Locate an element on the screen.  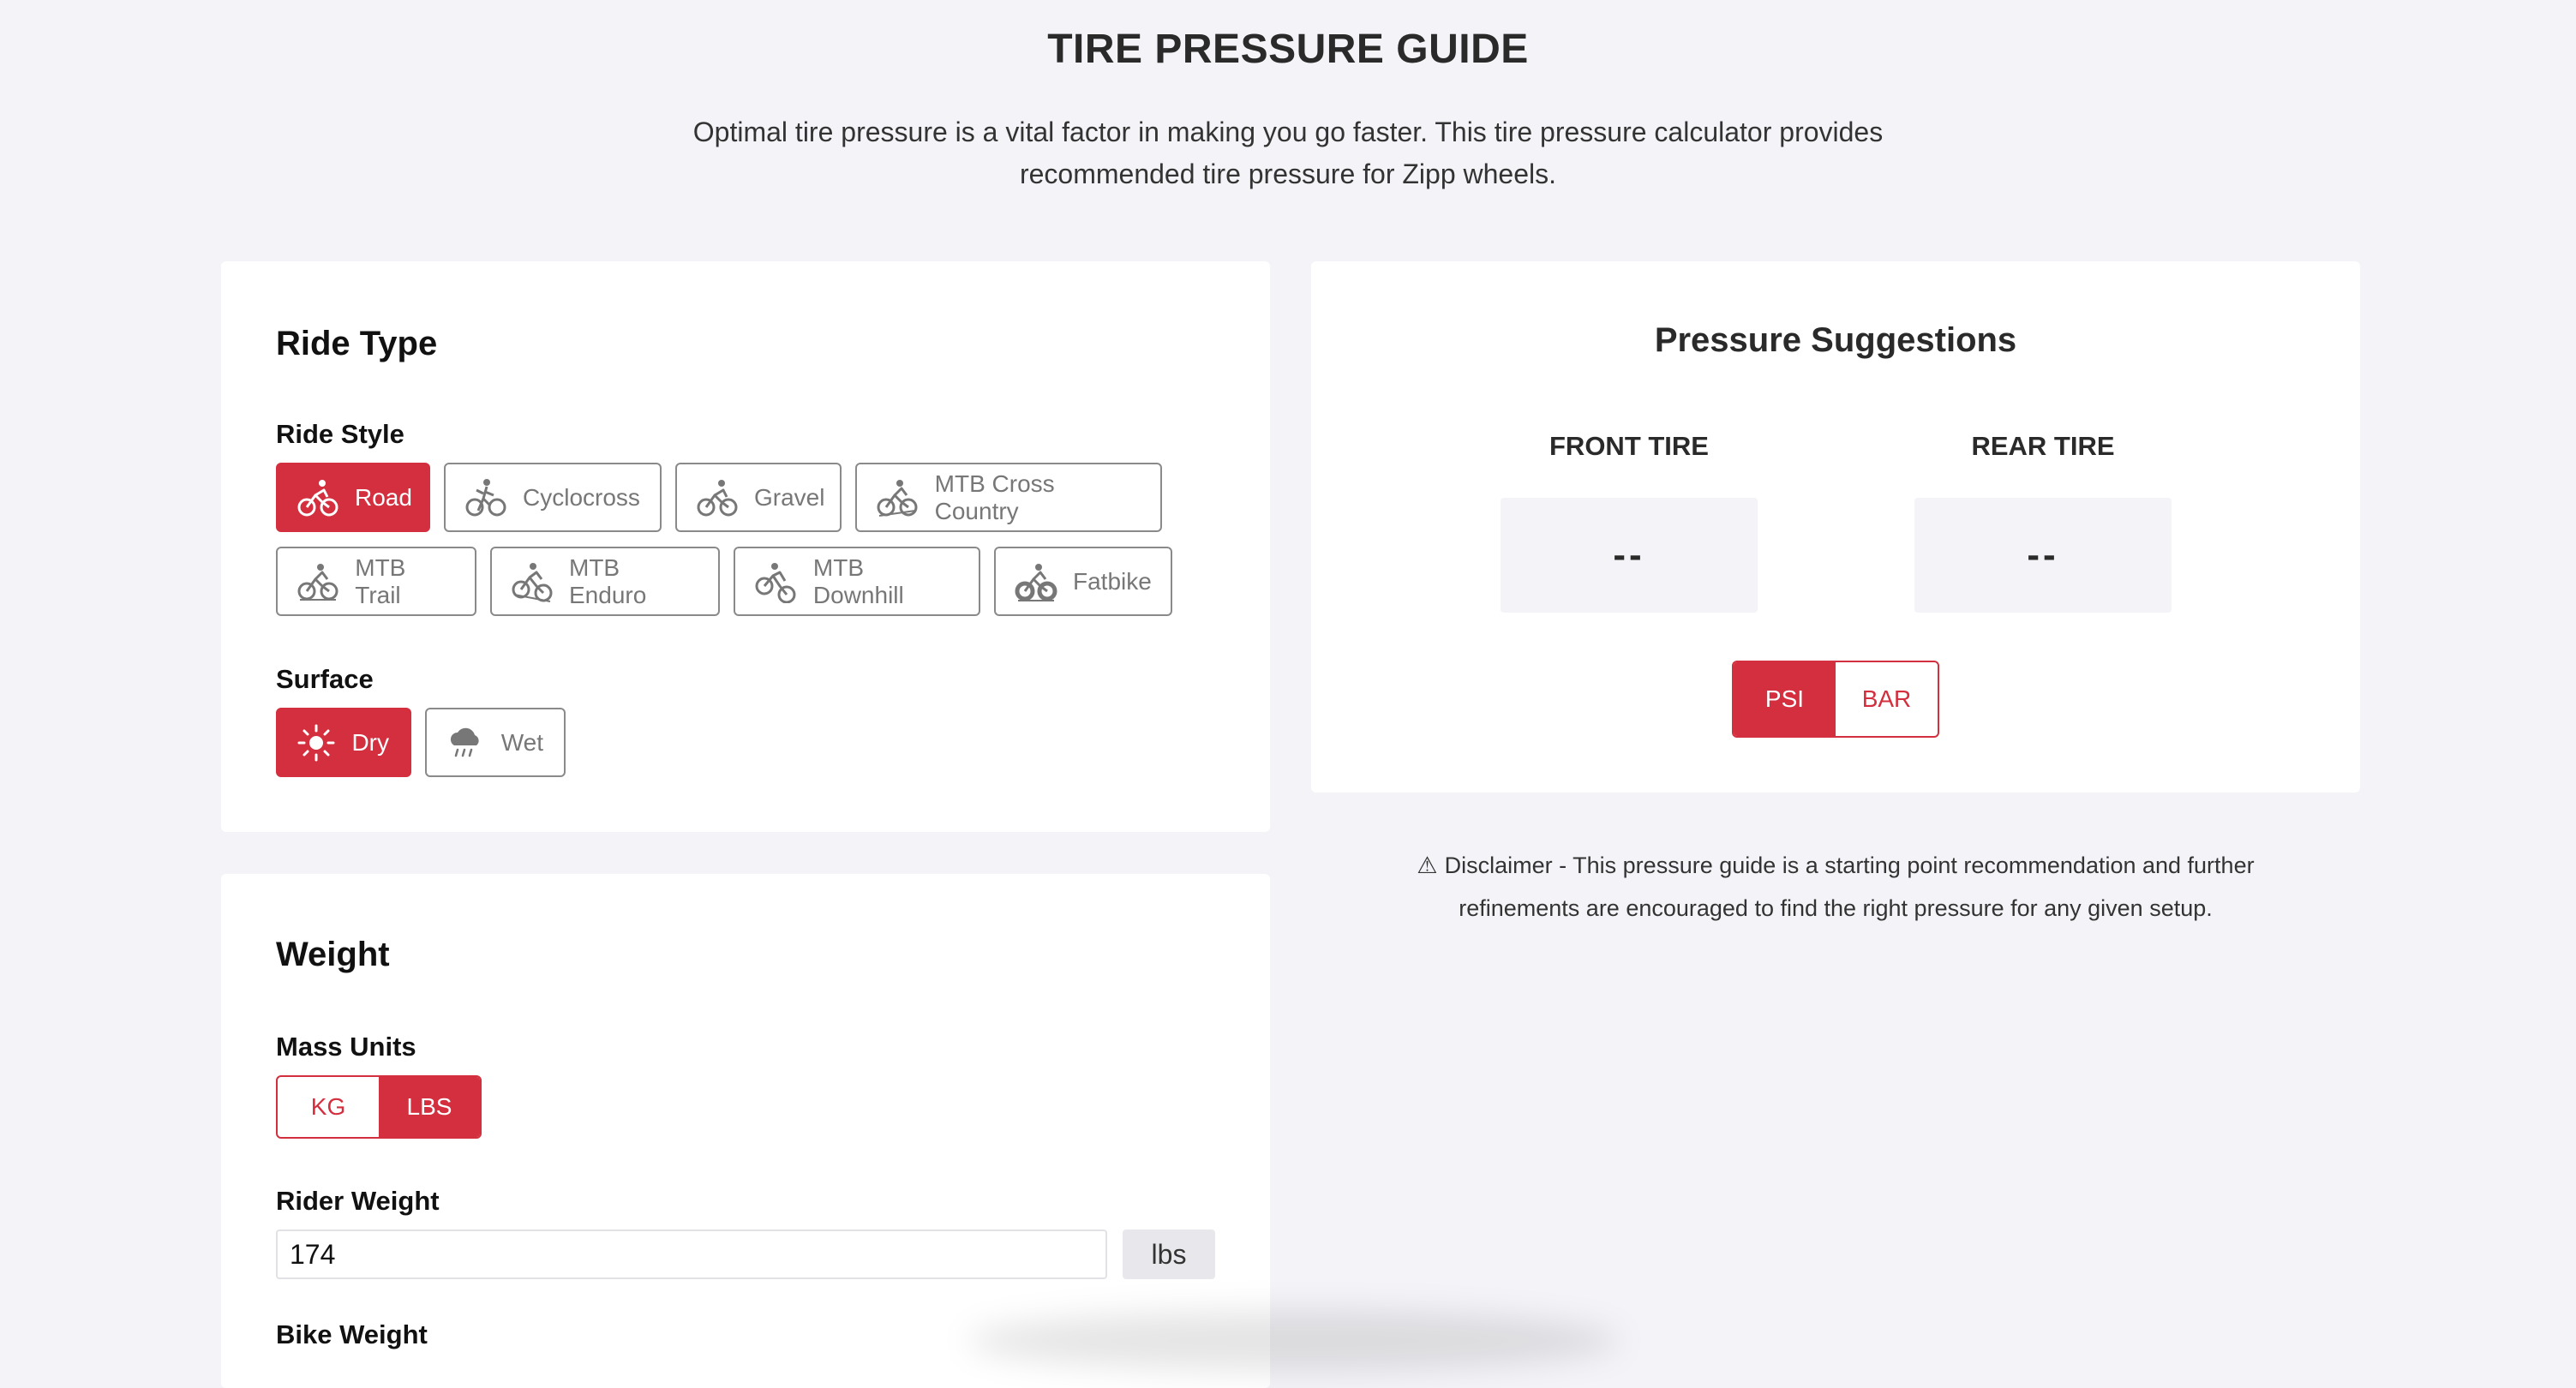
page-title: TIRE PRESSURE GUIDE is located at coordinates (1288, 50).